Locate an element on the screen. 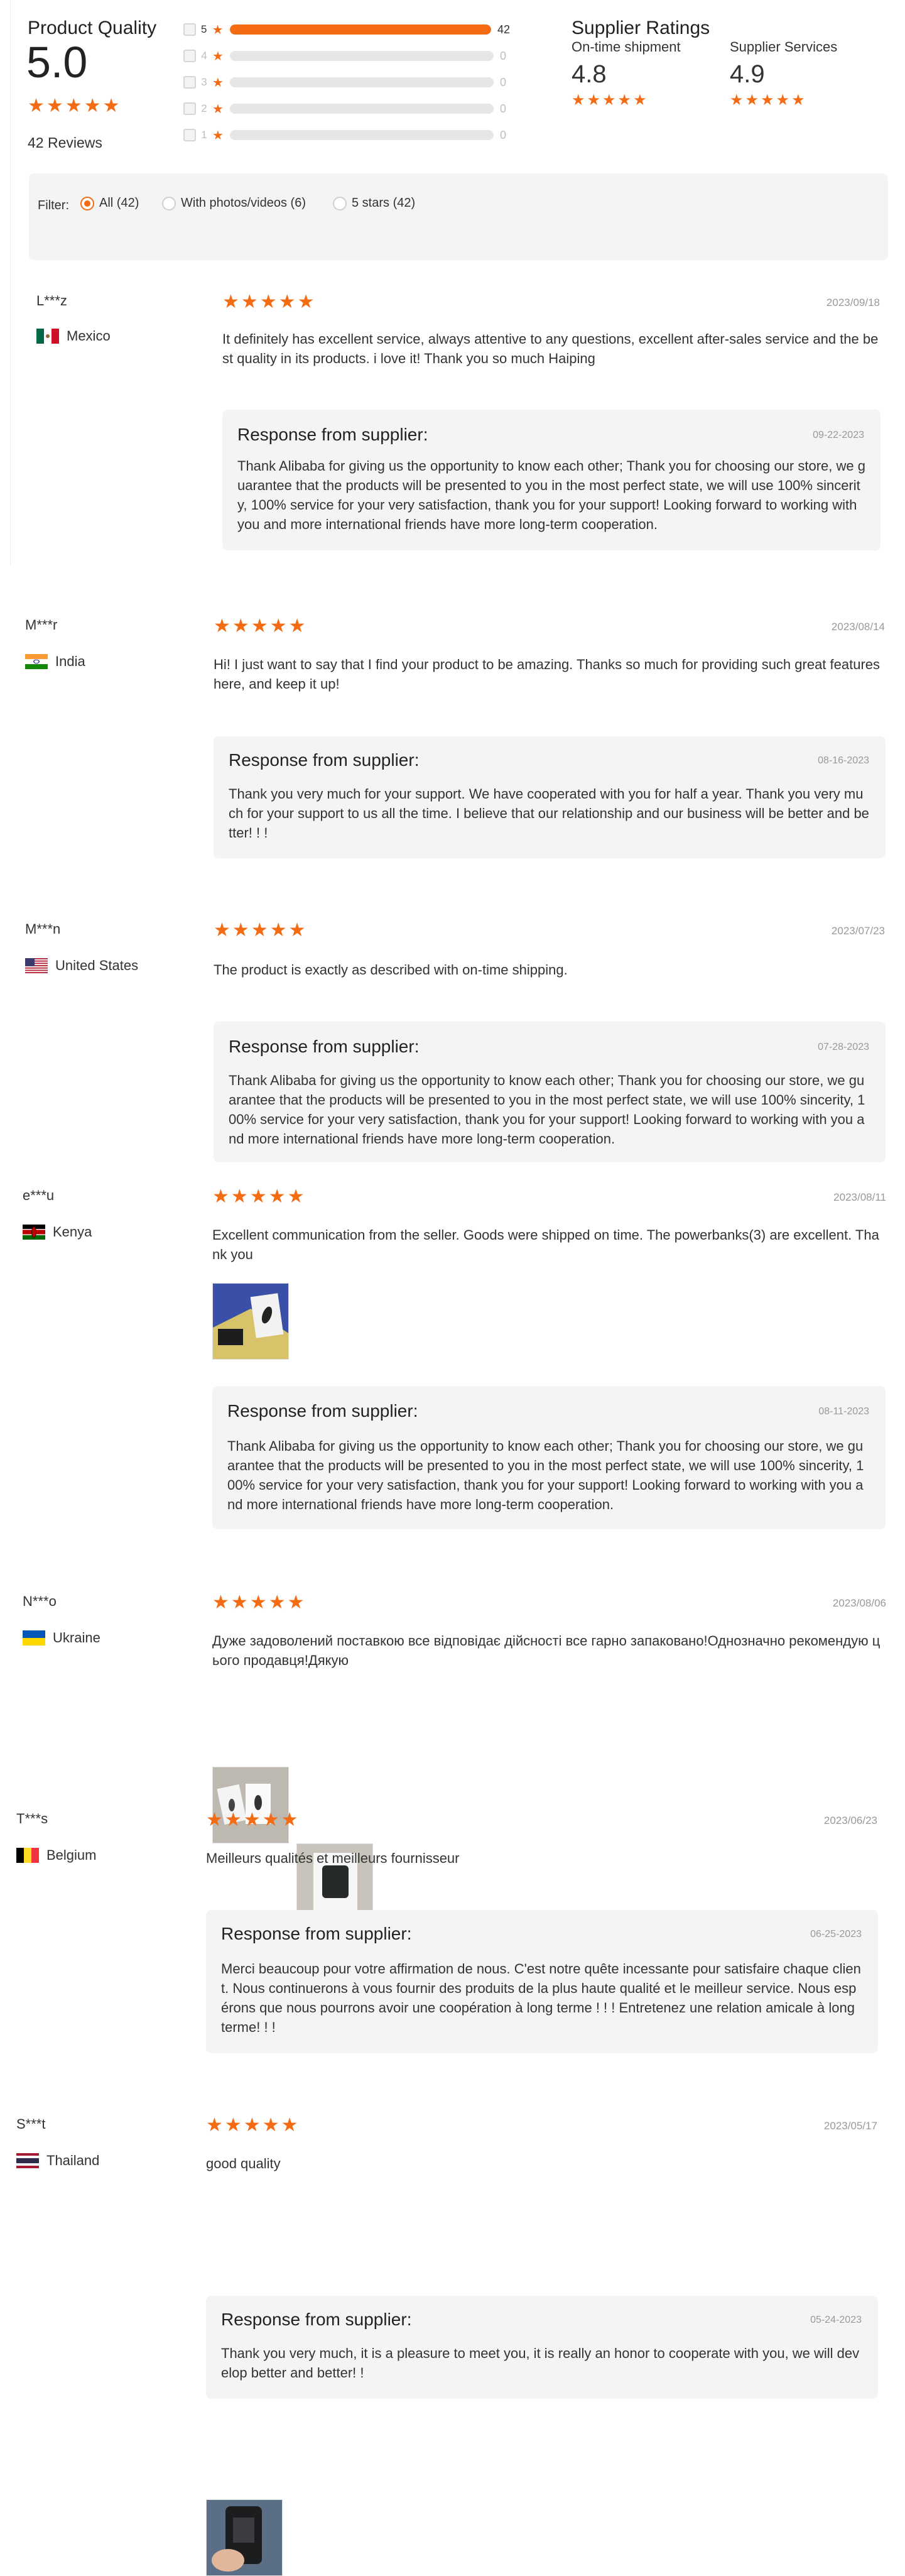 The image size is (905, 2576). reviewer-country: India is located at coordinates (55, 661).